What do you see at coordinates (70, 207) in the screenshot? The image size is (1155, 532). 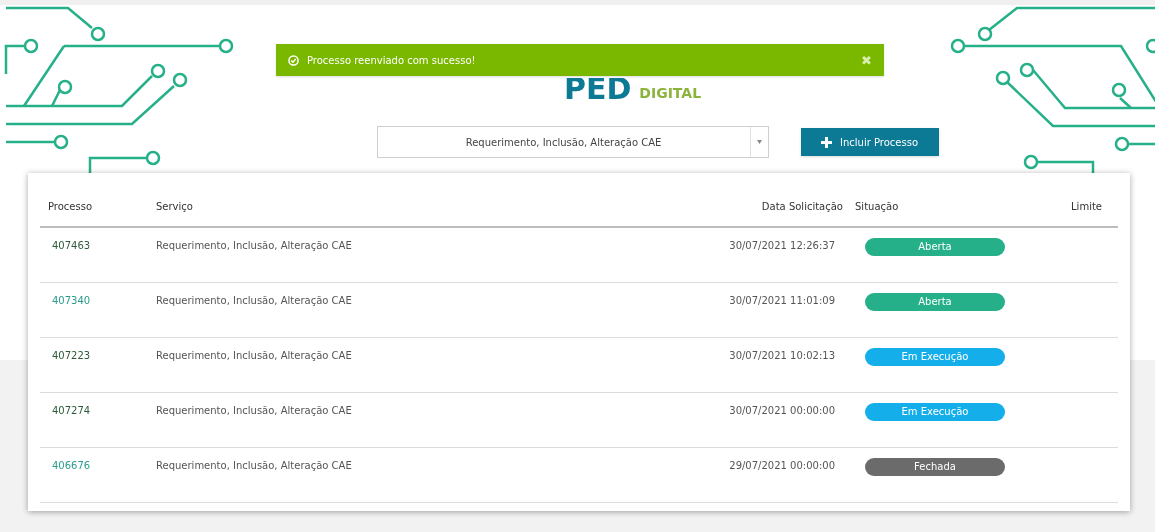 I see `column-header: Processo` at bounding box center [70, 207].